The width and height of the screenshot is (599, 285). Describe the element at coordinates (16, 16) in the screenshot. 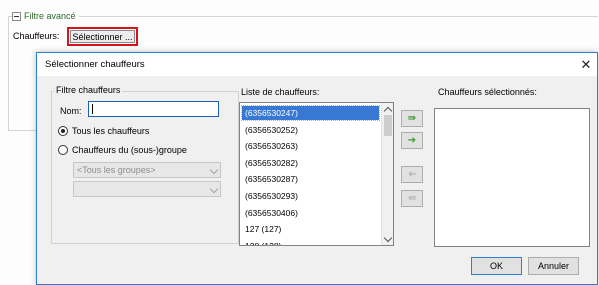

I see `collapse-icon` at that location.